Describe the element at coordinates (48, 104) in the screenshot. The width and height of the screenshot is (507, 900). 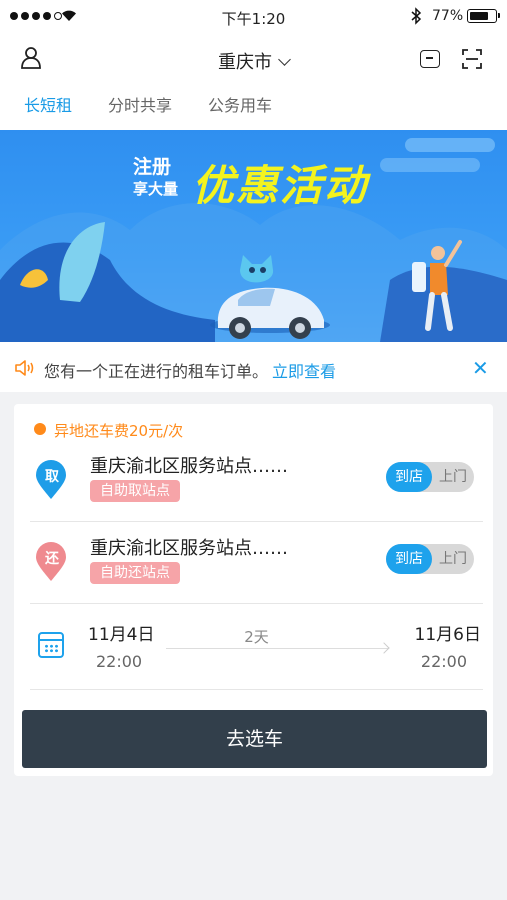
I see `tab-long-short-rent: 长短租` at that location.